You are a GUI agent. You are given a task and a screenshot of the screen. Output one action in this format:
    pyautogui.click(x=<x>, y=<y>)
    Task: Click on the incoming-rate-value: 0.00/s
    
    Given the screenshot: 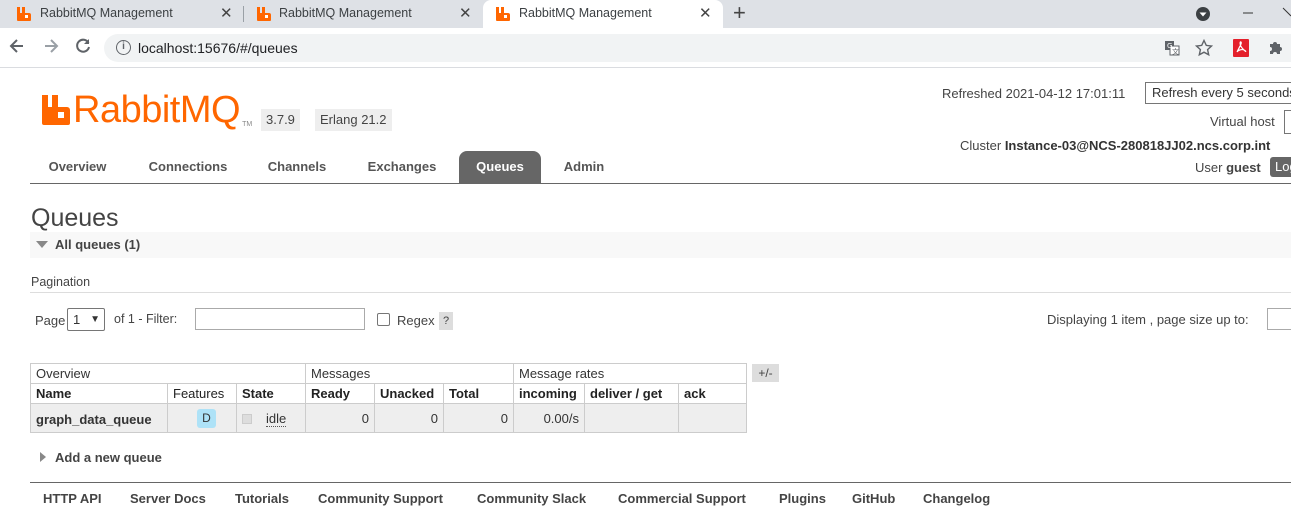 What is the action you would take?
    pyautogui.click(x=549, y=418)
    